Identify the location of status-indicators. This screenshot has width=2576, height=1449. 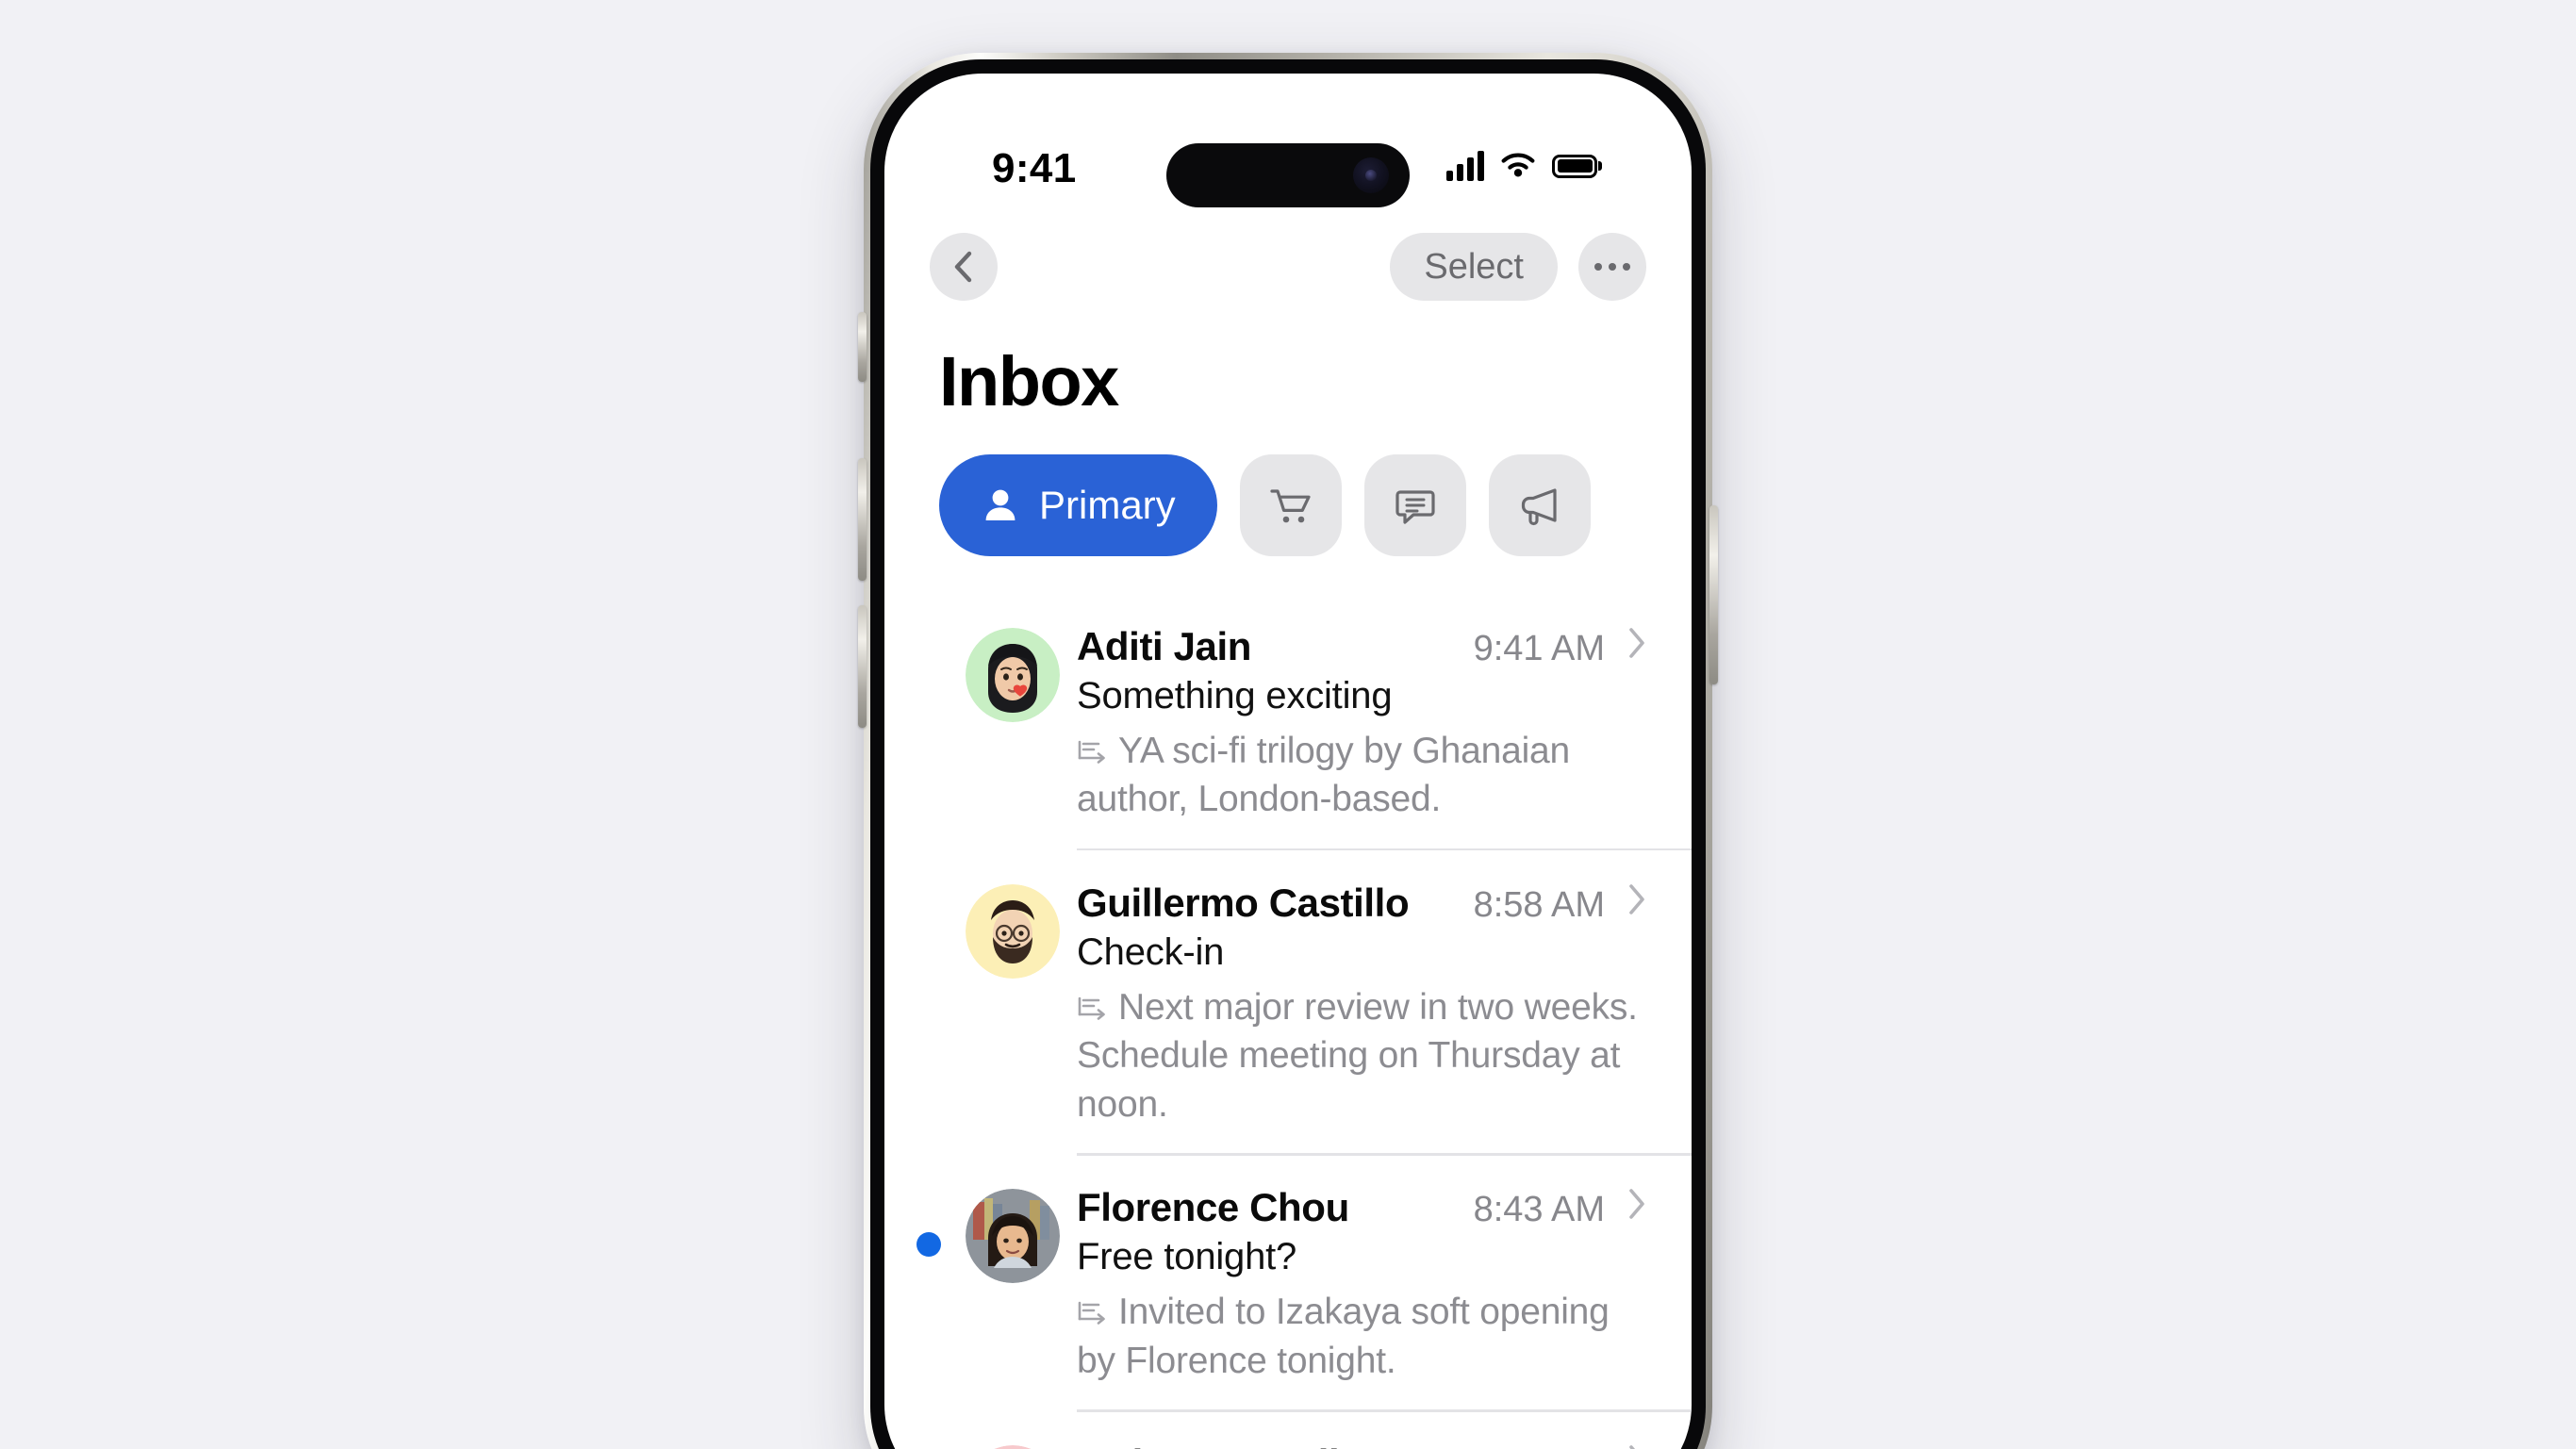
(1521, 166).